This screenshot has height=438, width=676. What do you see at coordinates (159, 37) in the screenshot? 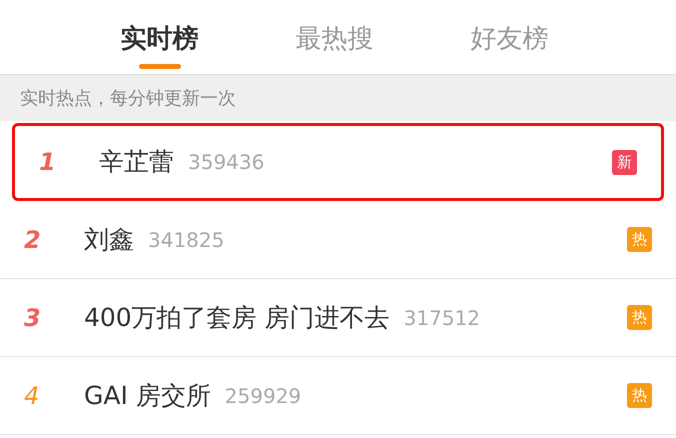
I see `tab: 实时榜` at bounding box center [159, 37].